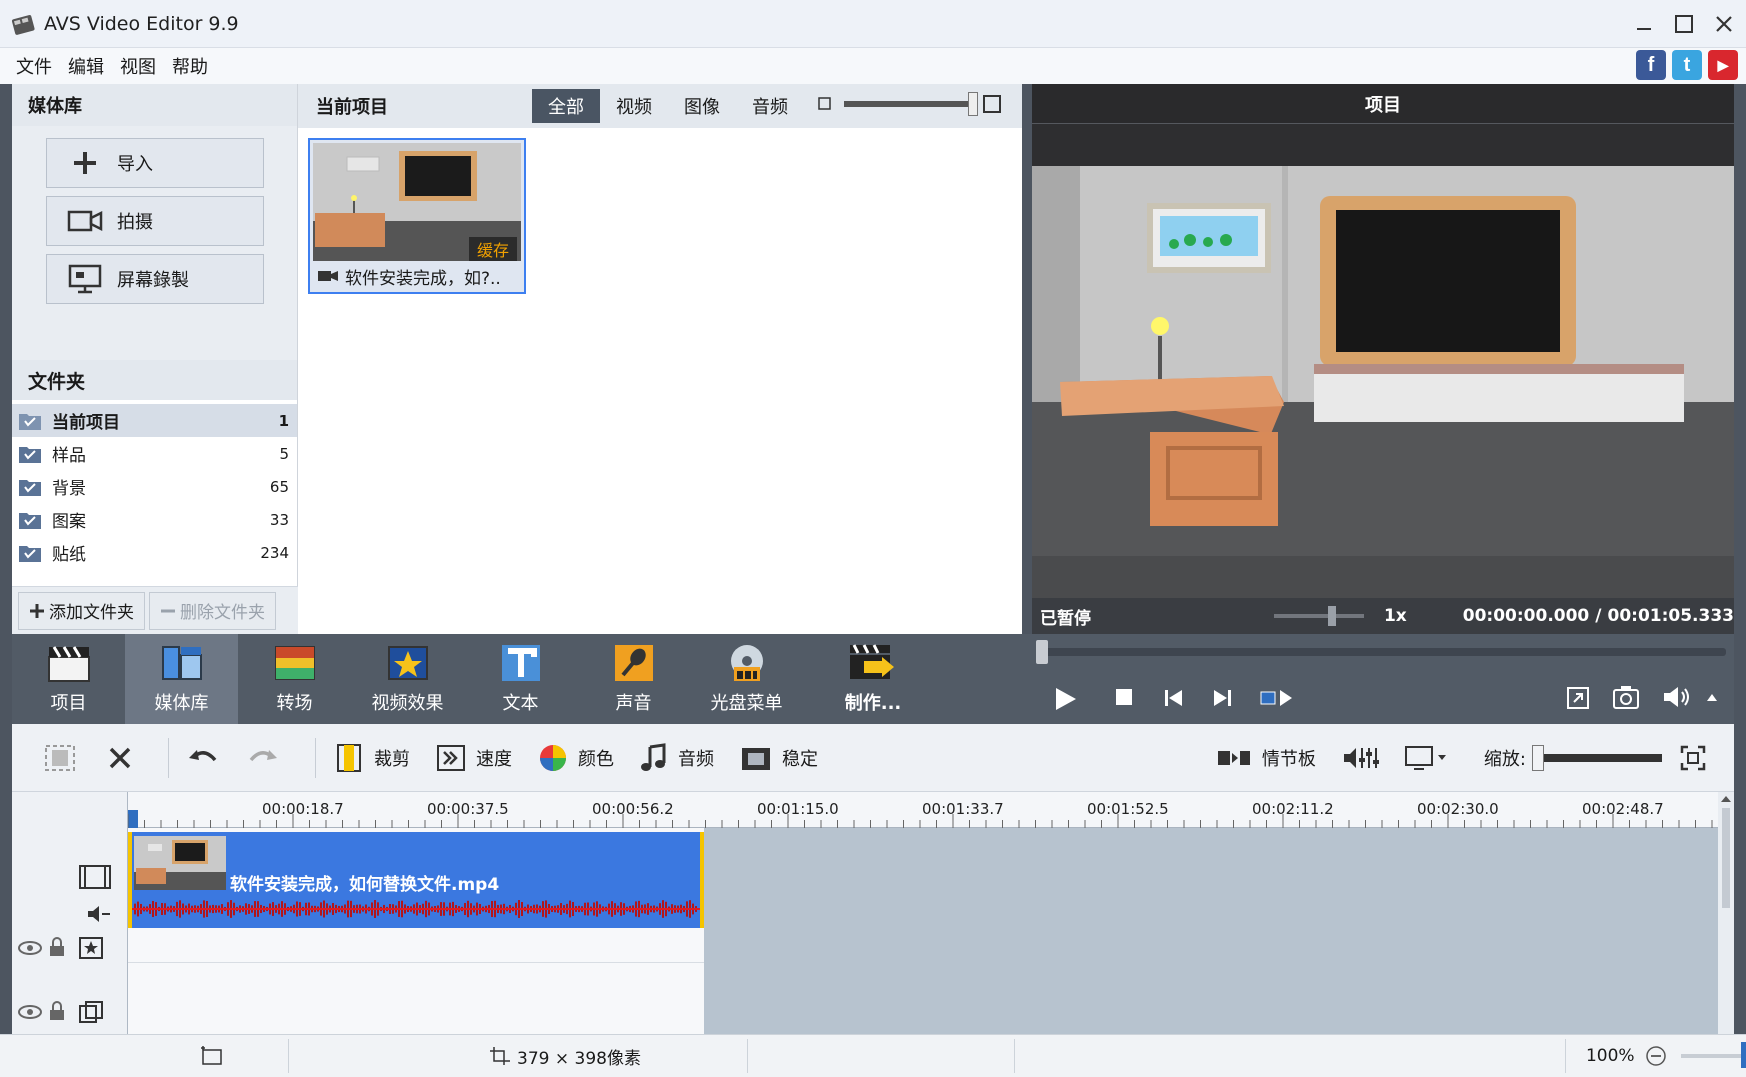 The height and width of the screenshot is (1077, 1746). Describe the element at coordinates (349, 757) in the screenshot. I see `crop-icon` at that location.